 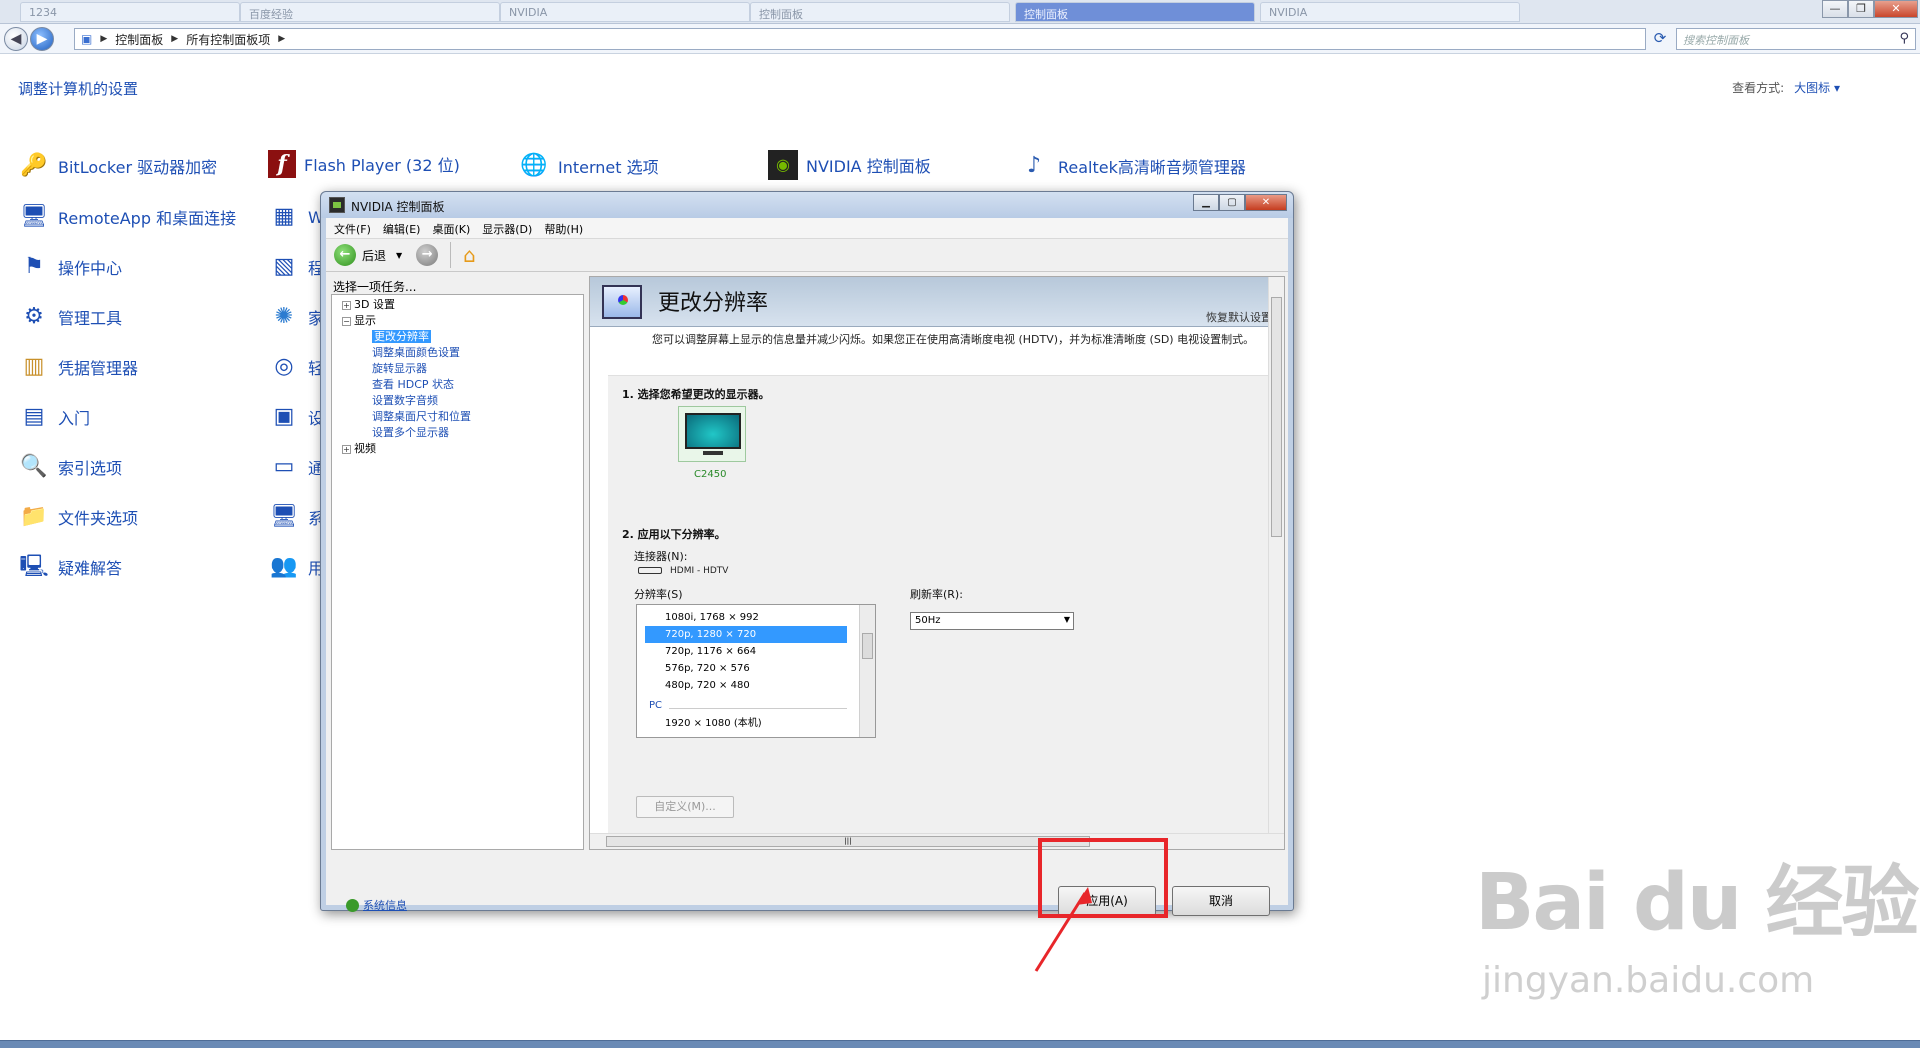 What do you see at coordinates (992, 621) in the screenshot?
I see `refresh-rate-select: 50Hz` at bounding box center [992, 621].